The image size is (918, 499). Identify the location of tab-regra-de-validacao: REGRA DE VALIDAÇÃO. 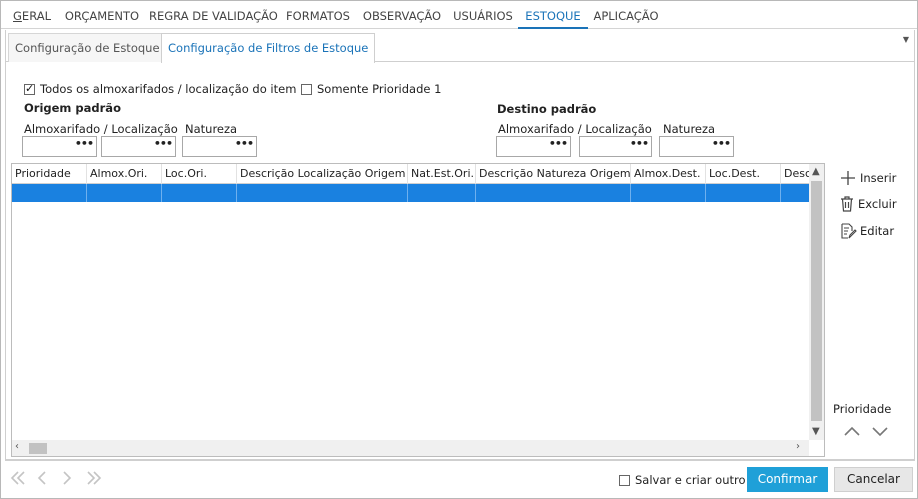
(213, 15).